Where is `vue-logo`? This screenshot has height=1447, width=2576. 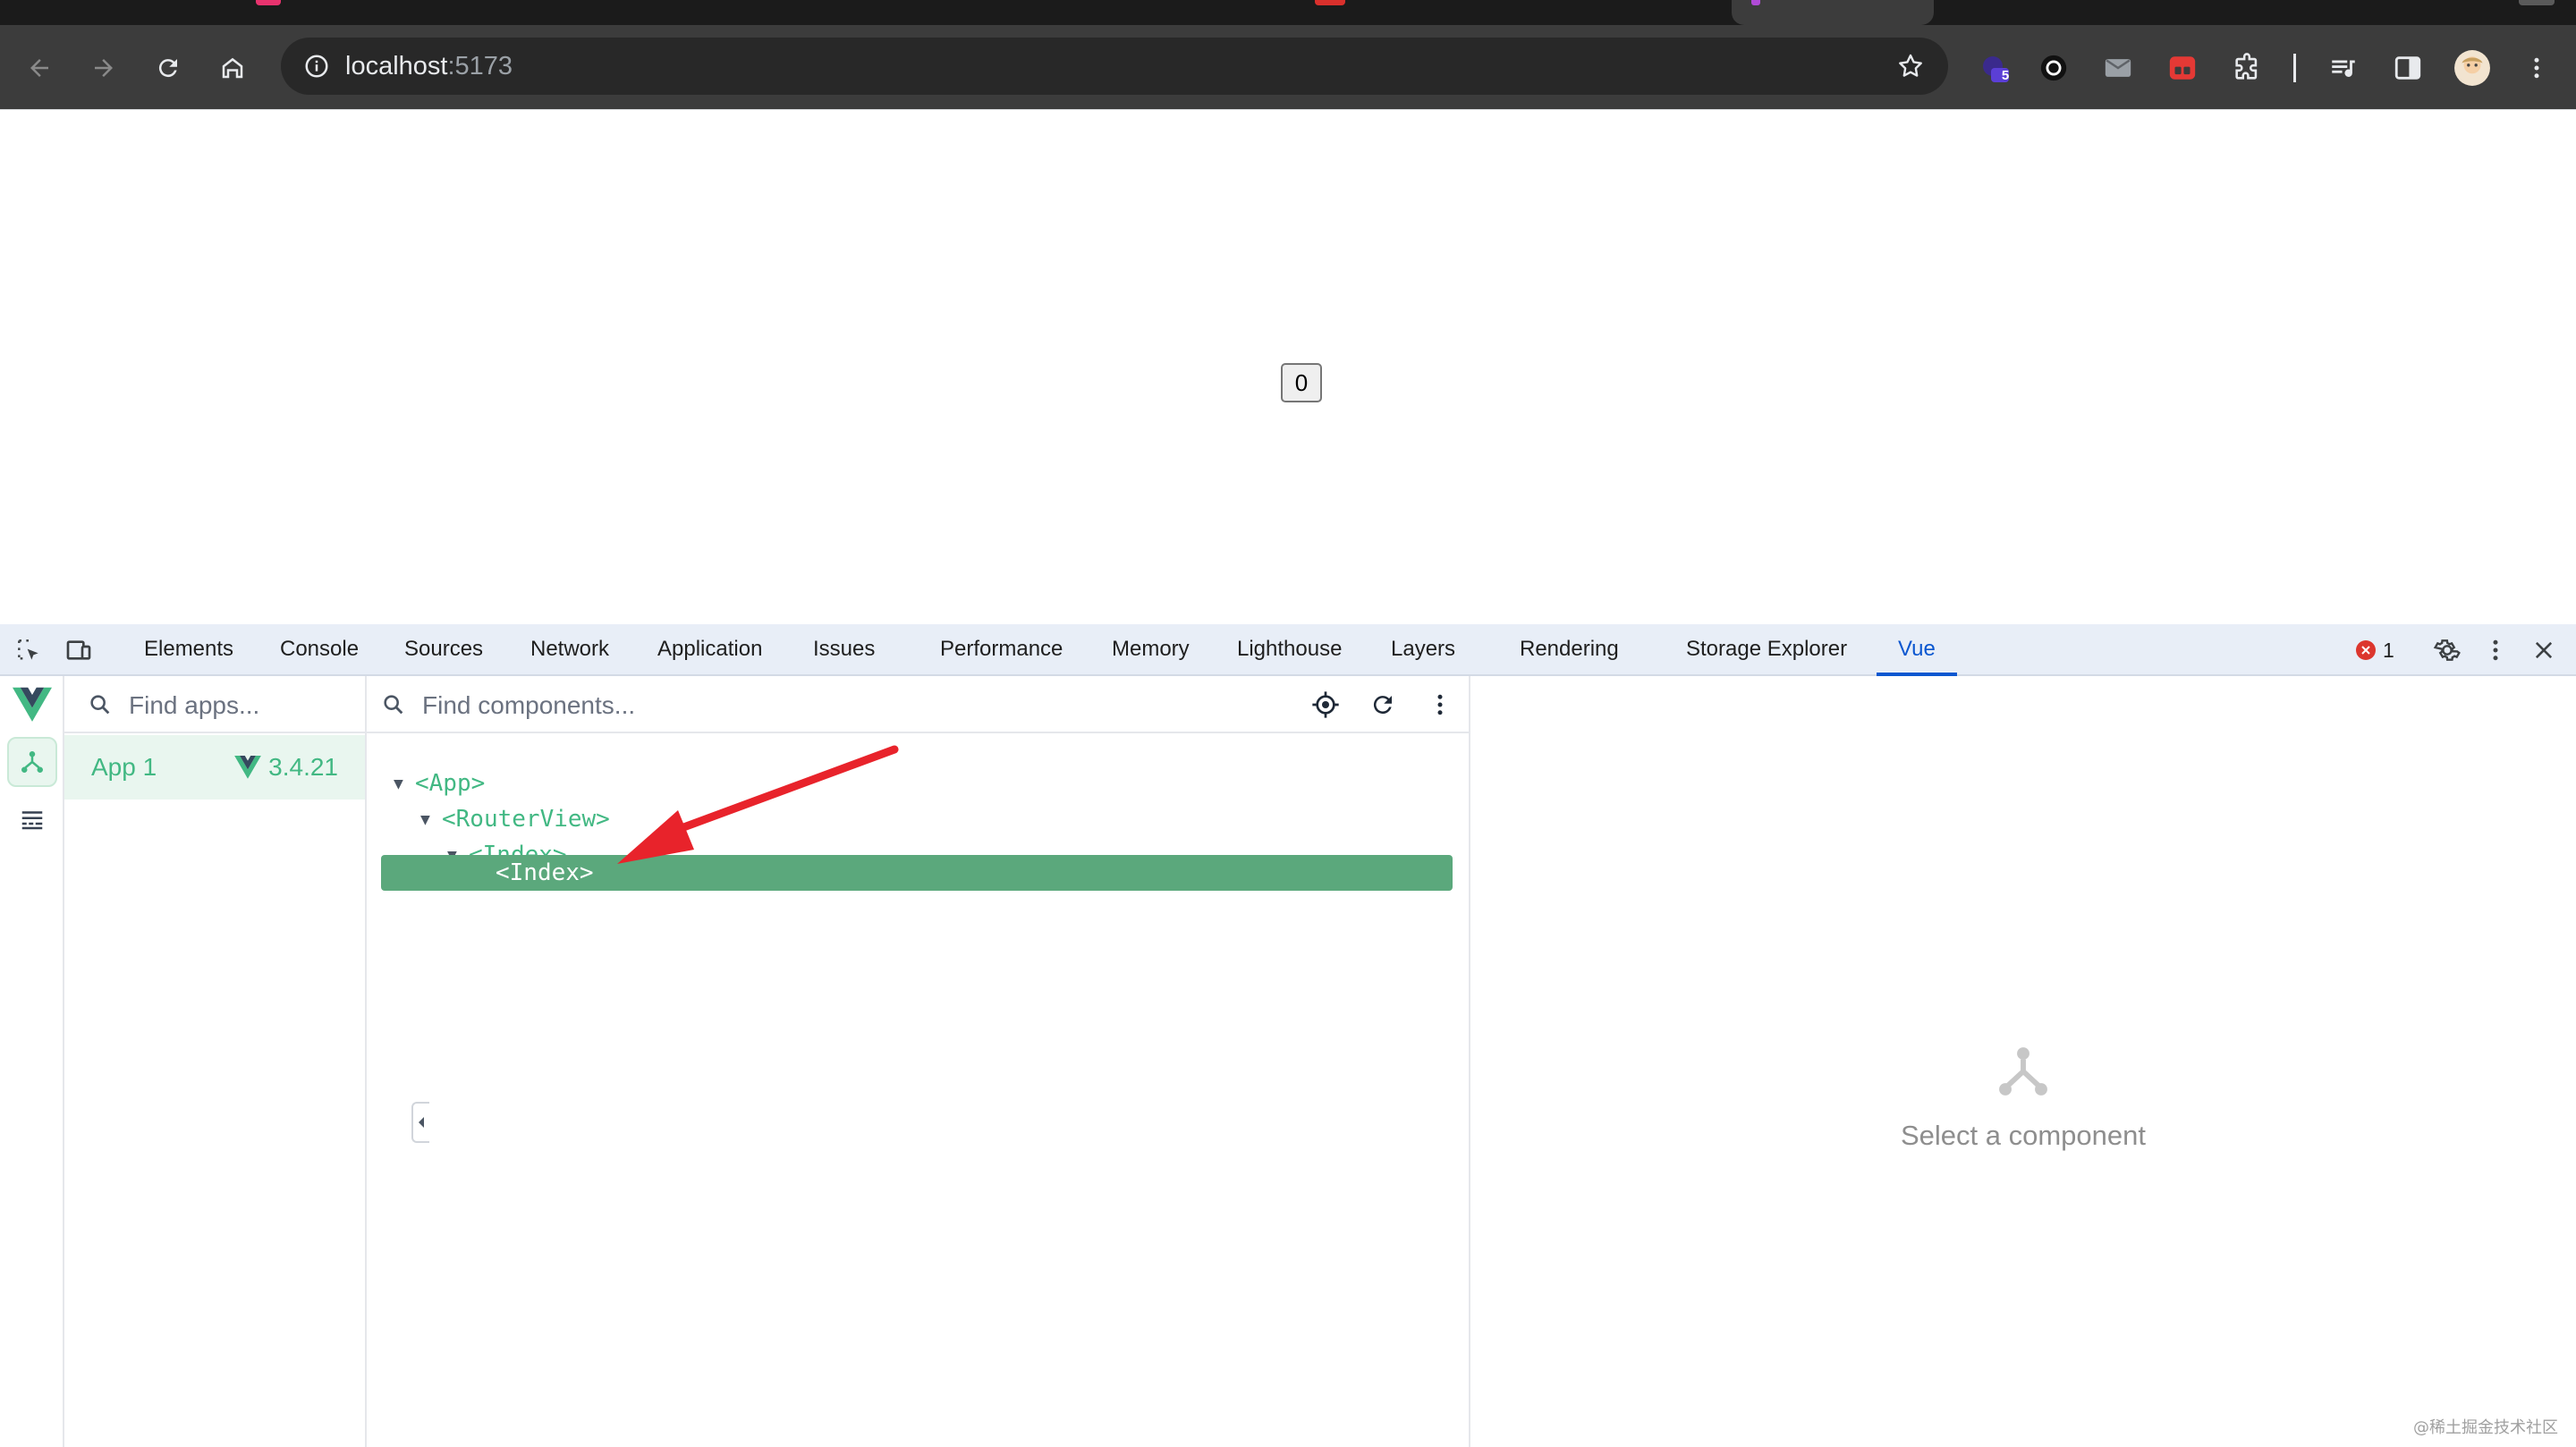 vue-logo is located at coordinates (32, 705).